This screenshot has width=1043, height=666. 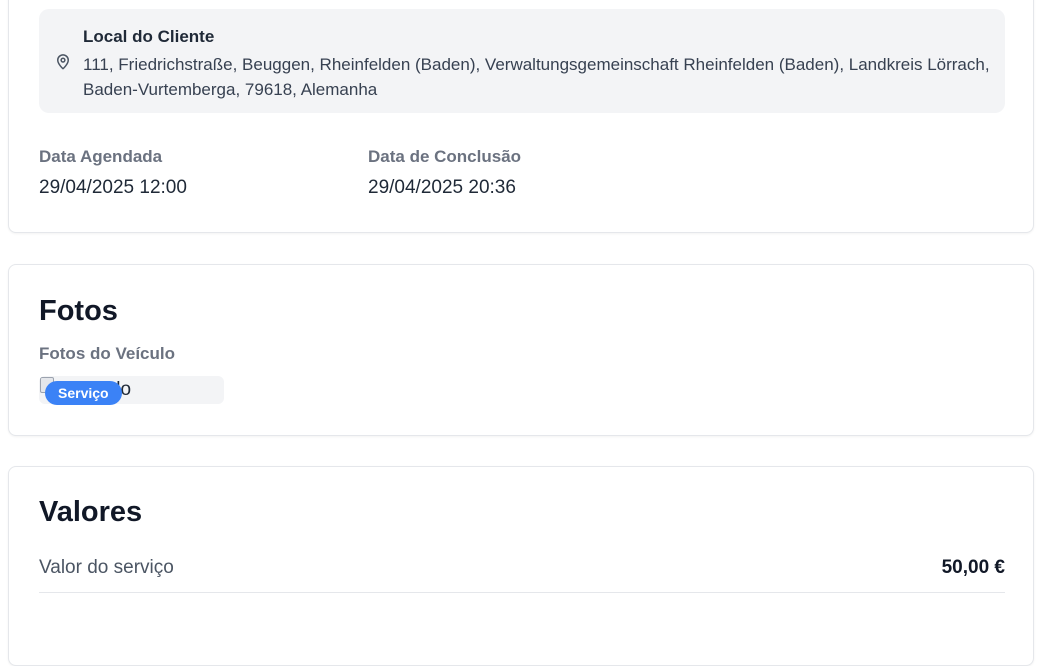 What do you see at coordinates (442, 187) in the screenshot?
I see `completion-date-value: 29/04/2025 20:36` at bounding box center [442, 187].